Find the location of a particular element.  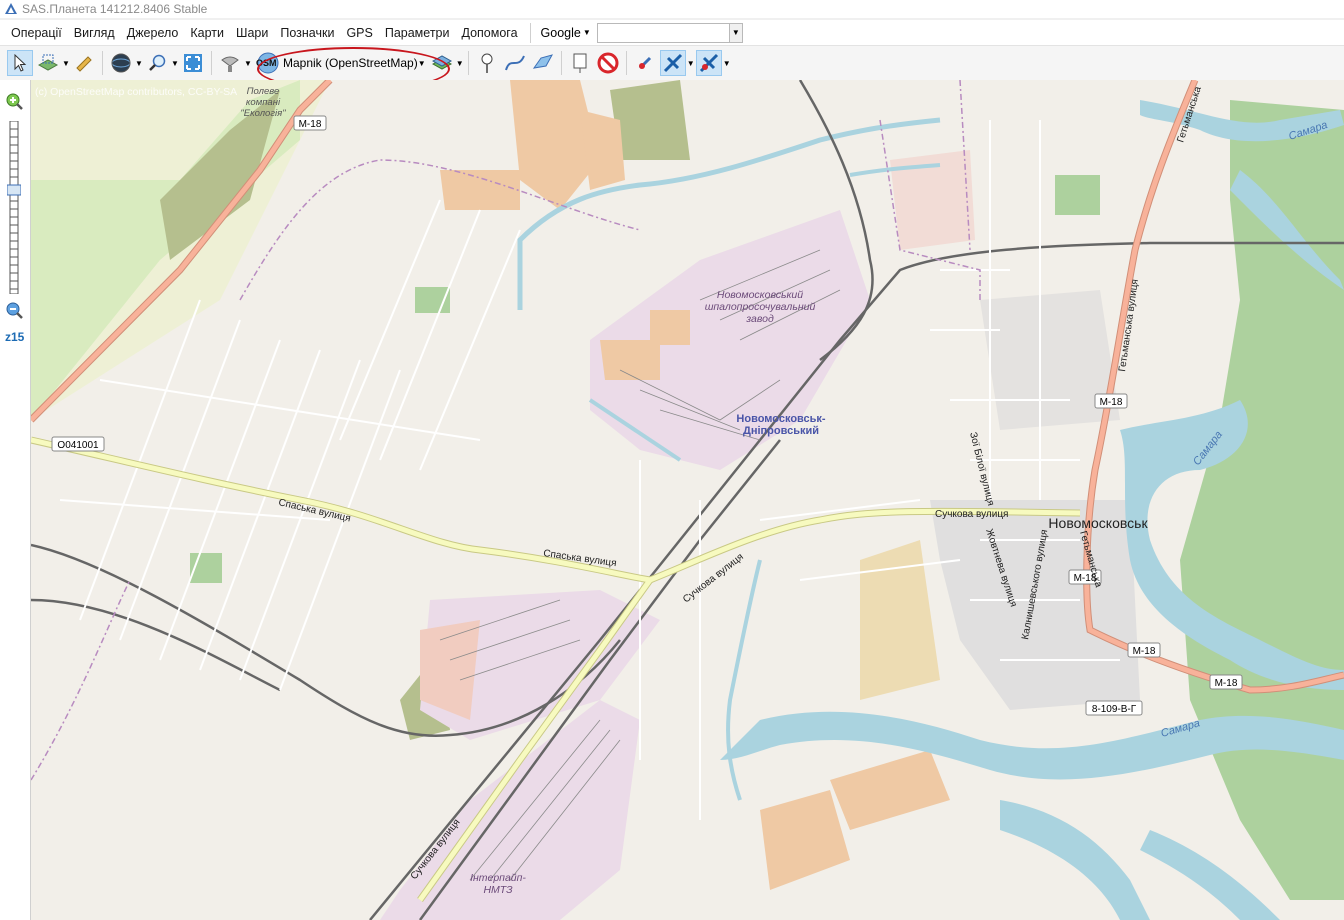

osm-logo-icon: OSM is located at coordinates (267, 63).